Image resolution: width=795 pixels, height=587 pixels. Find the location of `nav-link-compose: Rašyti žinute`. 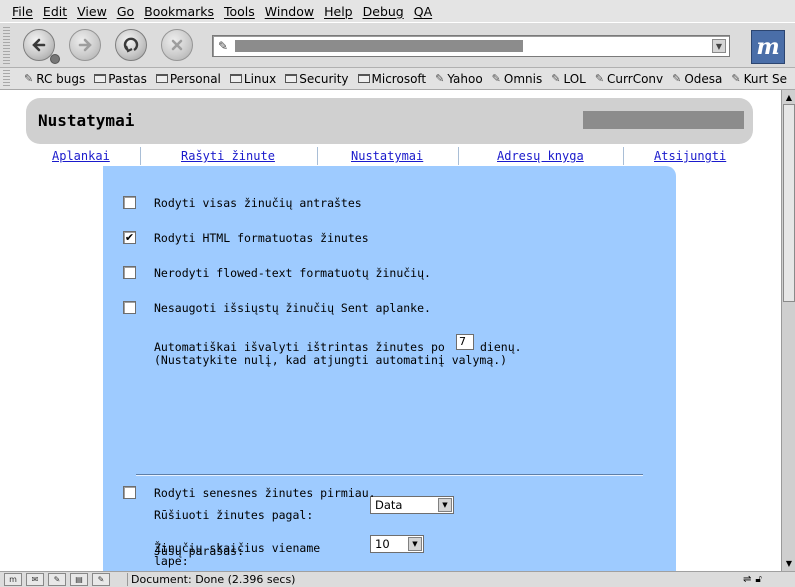

nav-link-compose: Rašyti žinute is located at coordinates (228, 156).